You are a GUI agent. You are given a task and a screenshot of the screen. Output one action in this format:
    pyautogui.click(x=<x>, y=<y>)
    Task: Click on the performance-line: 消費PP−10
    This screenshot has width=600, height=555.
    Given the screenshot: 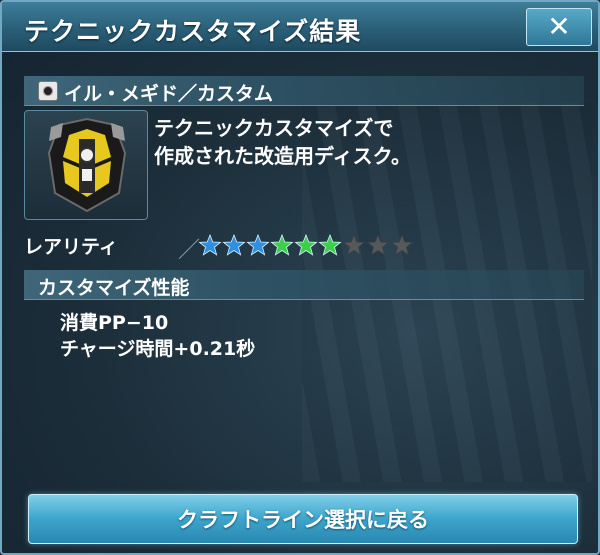 What is the action you would take?
    pyautogui.click(x=114, y=323)
    